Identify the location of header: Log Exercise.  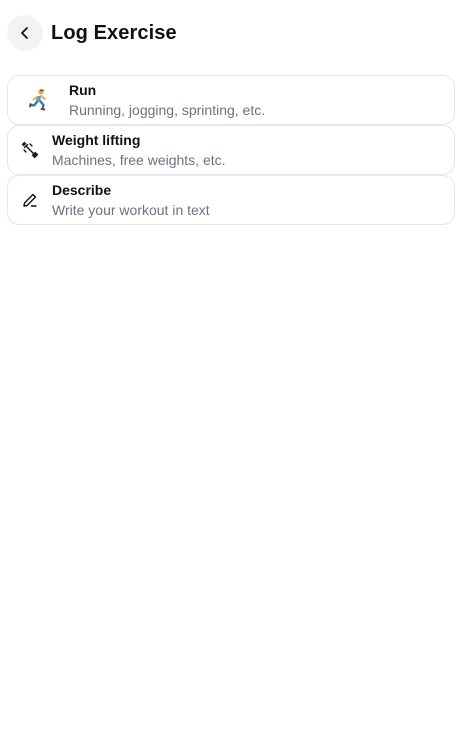
(92, 33).